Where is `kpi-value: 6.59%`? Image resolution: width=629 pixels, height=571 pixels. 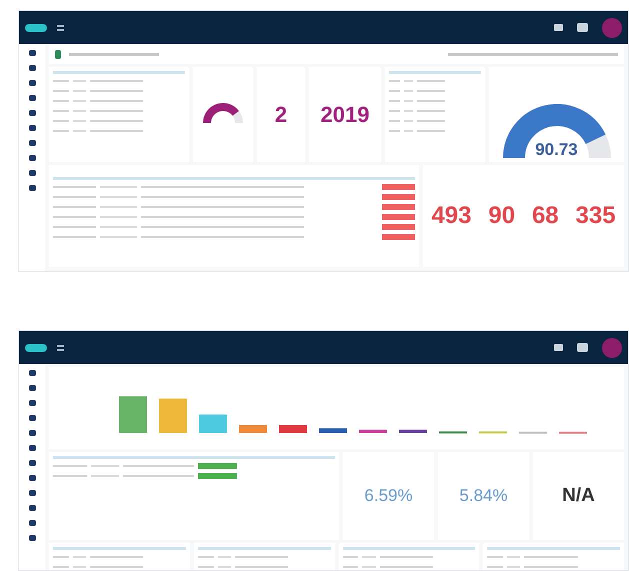
kpi-value: 6.59% is located at coordinates (388, 496).